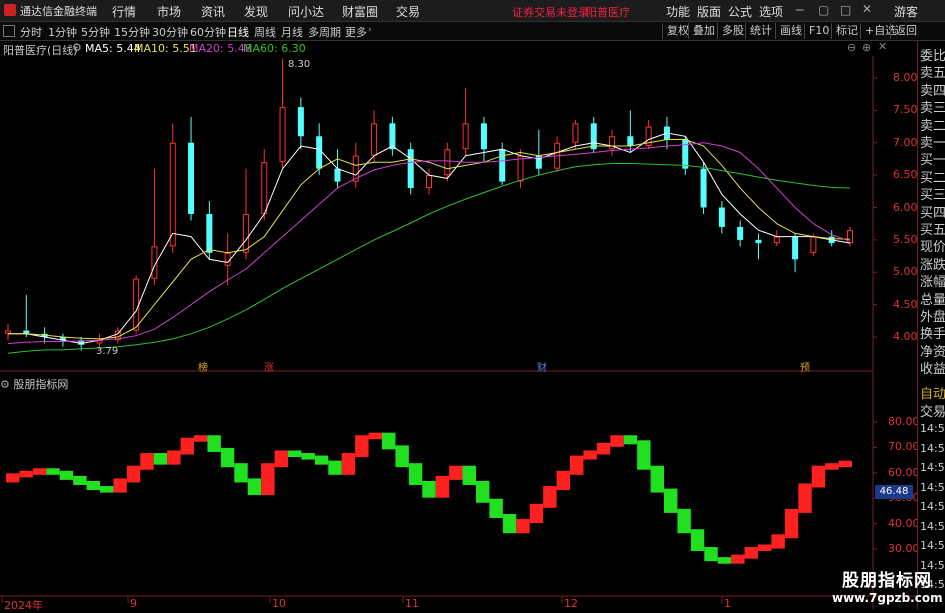  What do you see at coordinates (9, 31) in the screenshot?
I see `toolbar-toggle-icon` at bounding box center [9, 31].